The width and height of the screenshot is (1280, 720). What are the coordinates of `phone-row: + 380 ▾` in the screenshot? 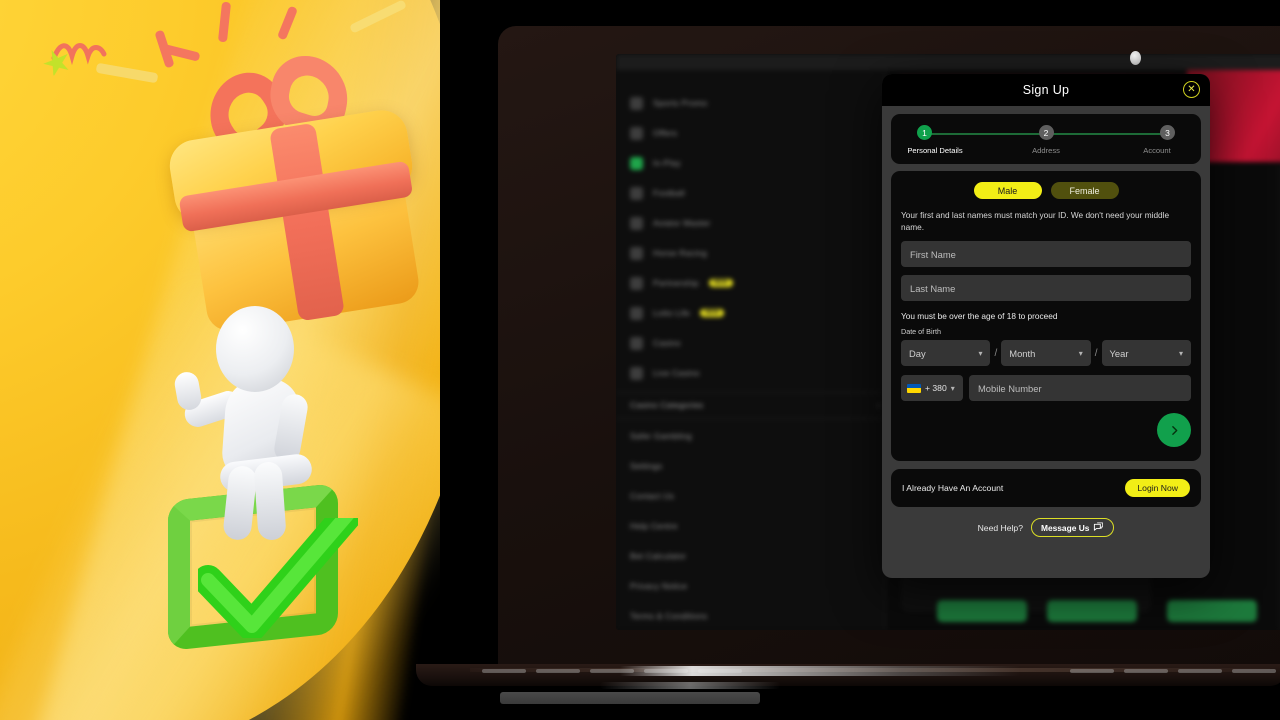 It's located at (1046, 388).